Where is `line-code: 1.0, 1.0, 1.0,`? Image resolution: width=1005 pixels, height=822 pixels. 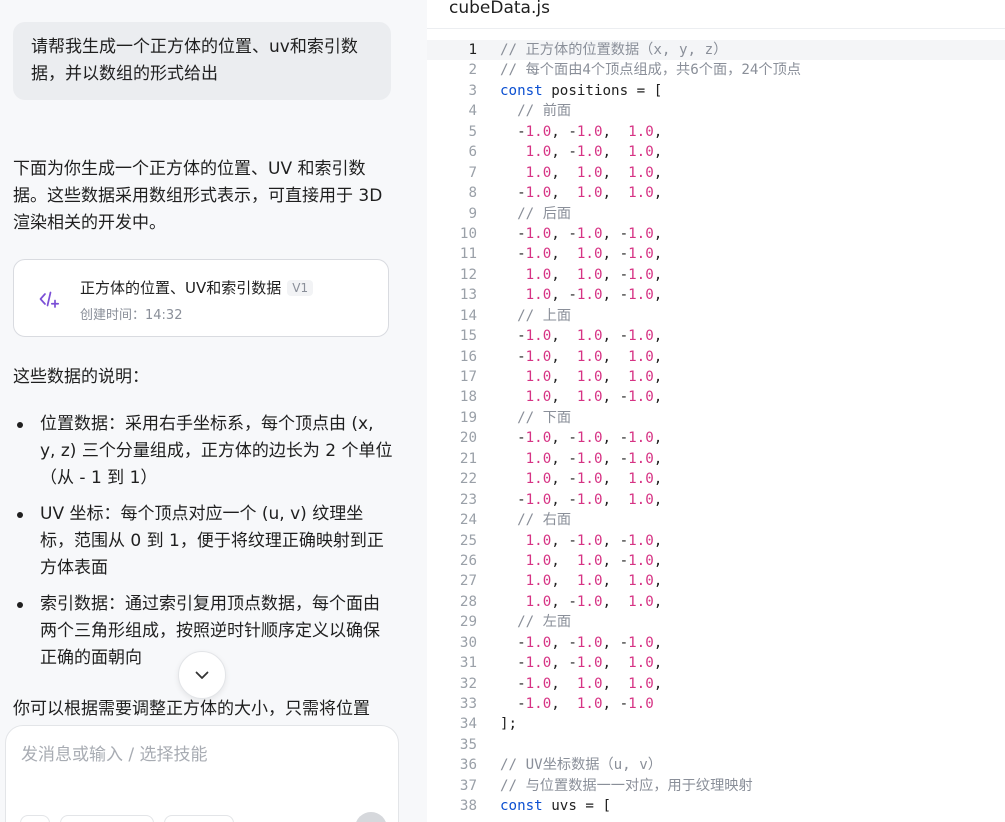 line-code: 1.0, 1.0, 1.0, is located at coordinates (581, 377).